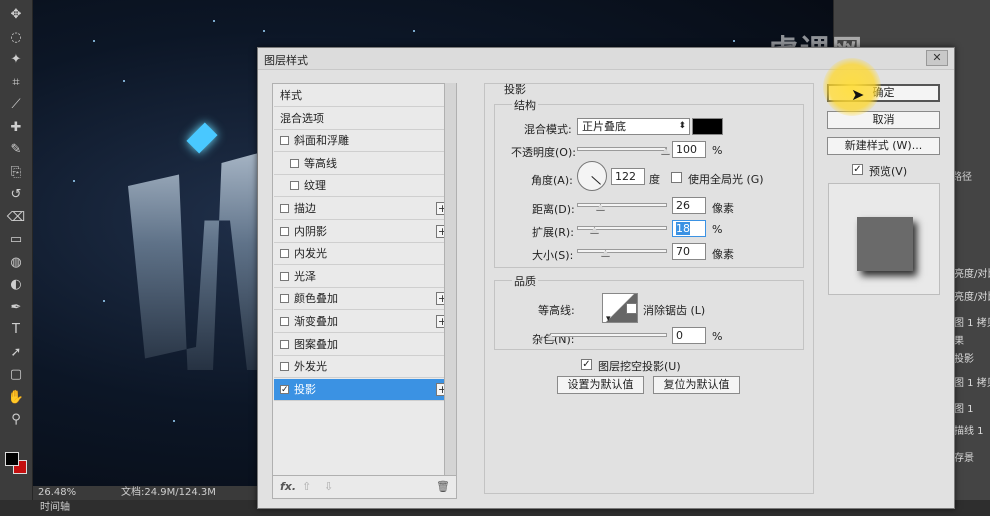  I want to click on preview-checkbox: ✓, so click(857, 169).